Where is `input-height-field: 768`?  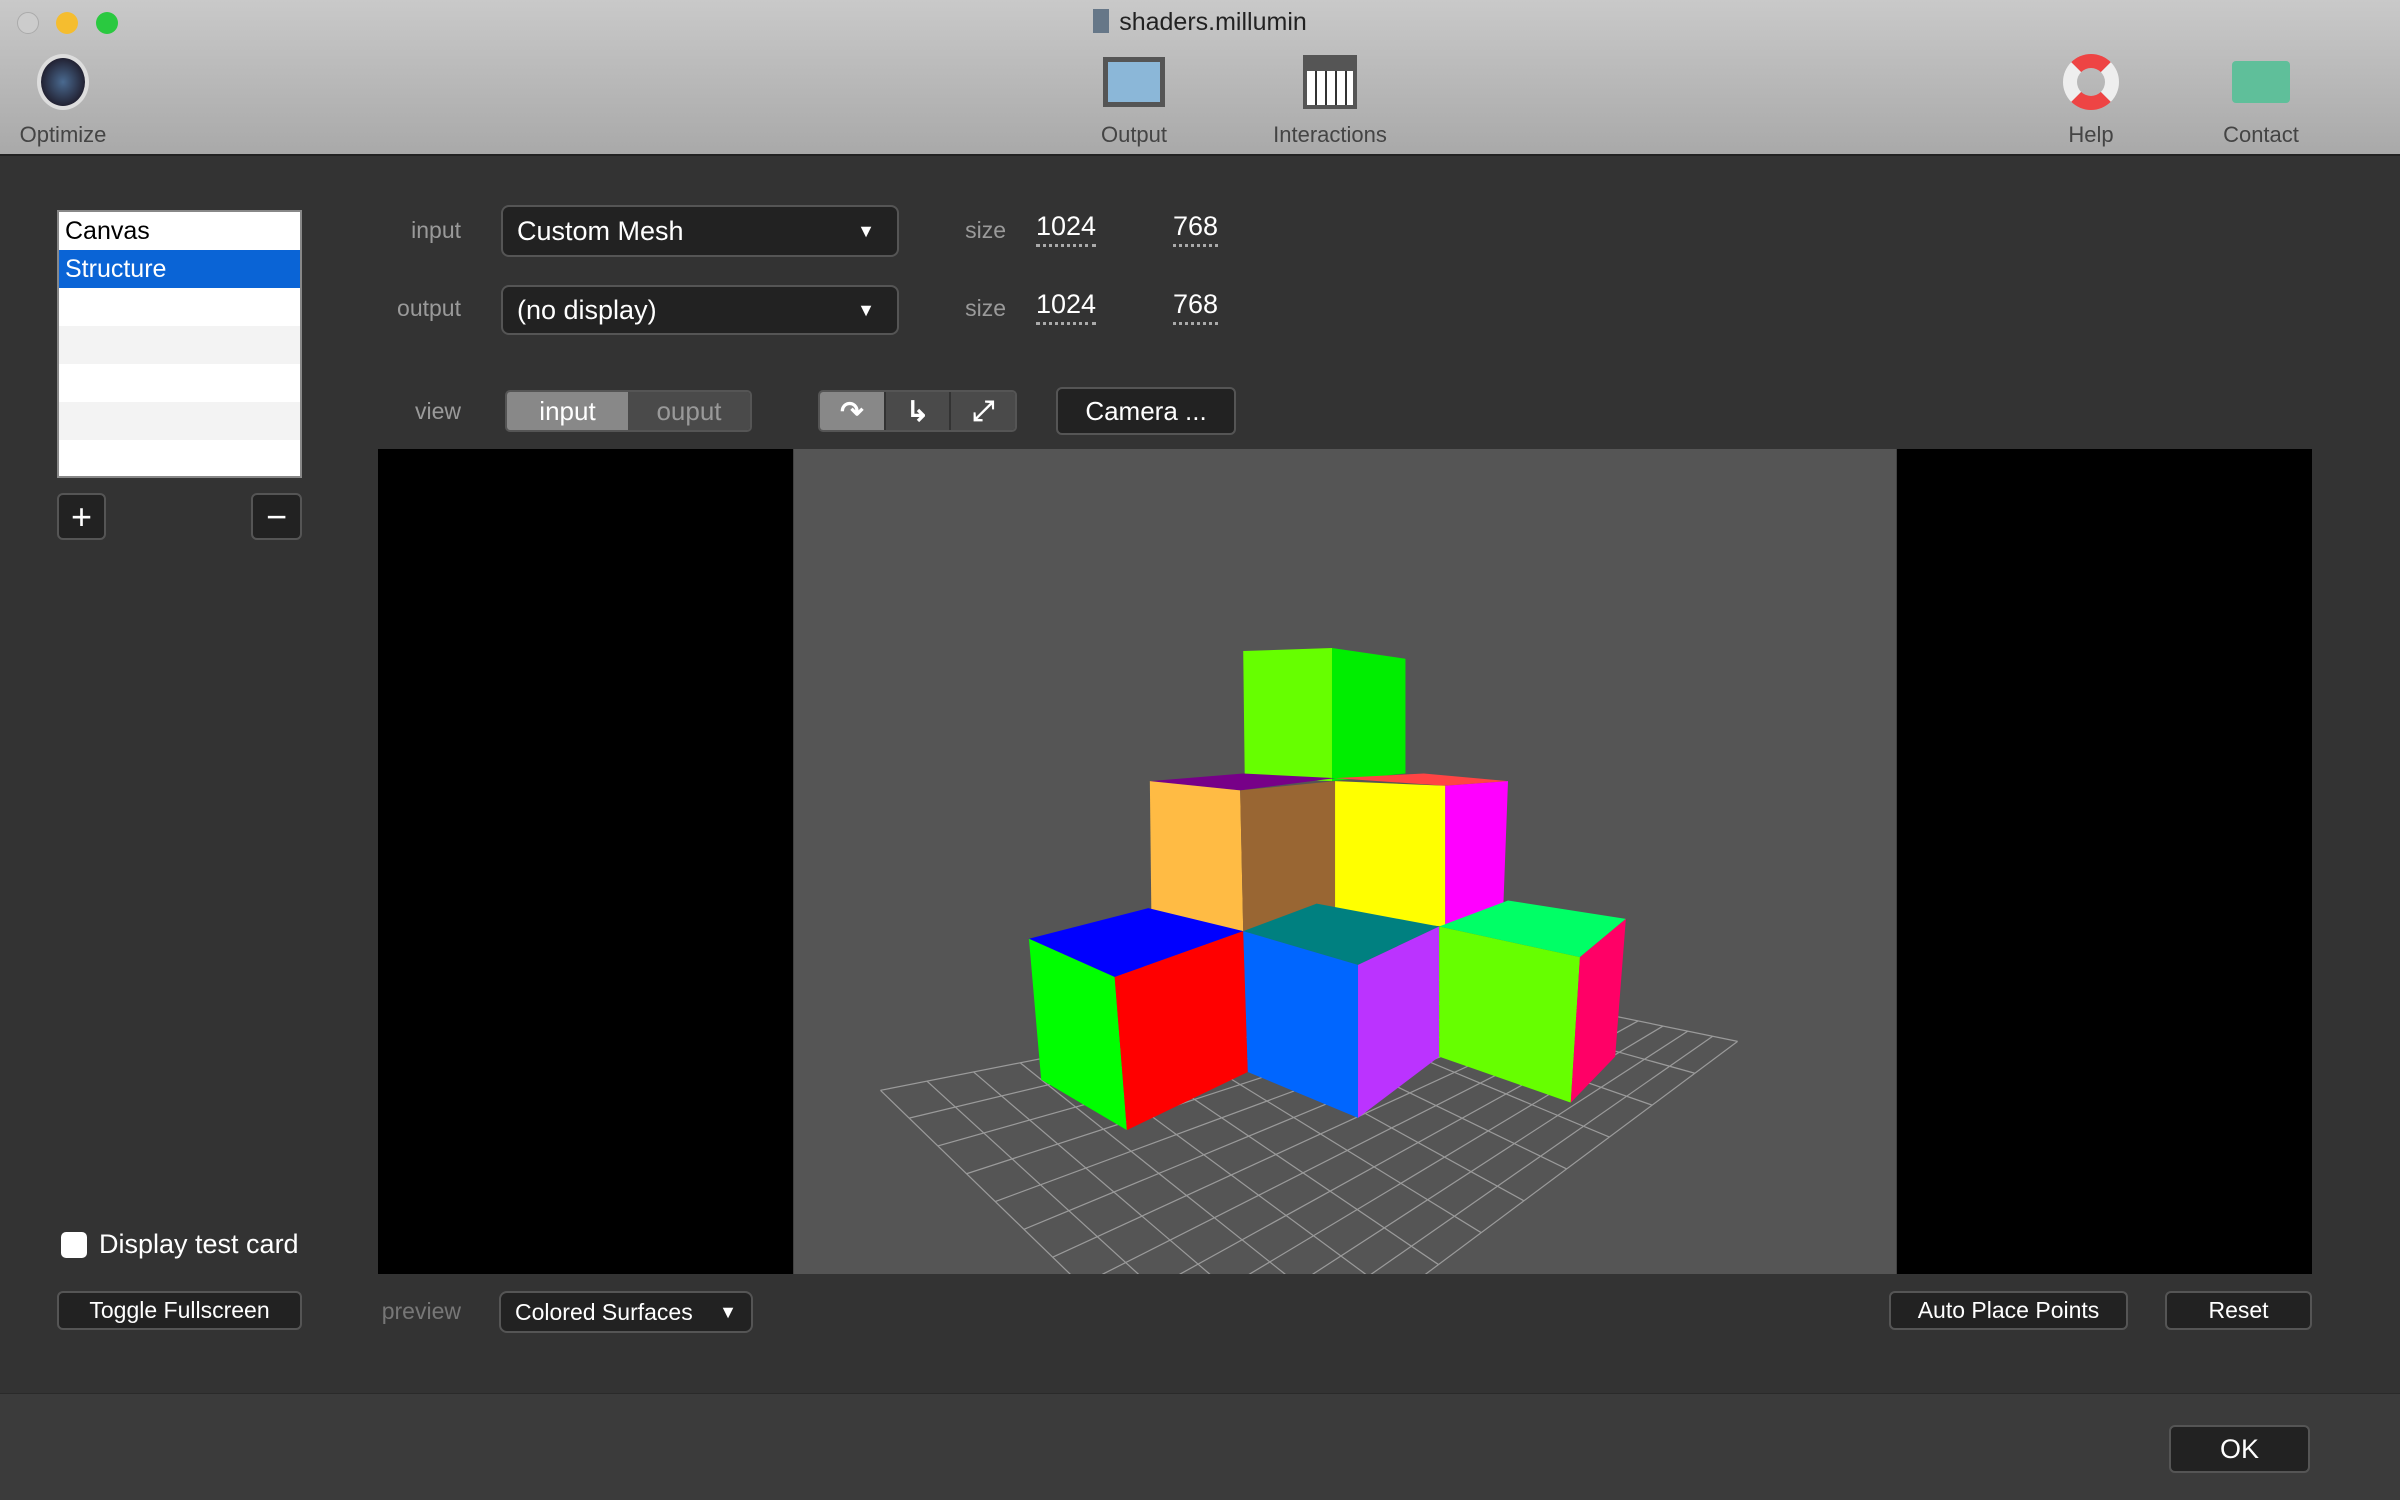
input-height-field: 768 is located at coordinates (1196, 229).